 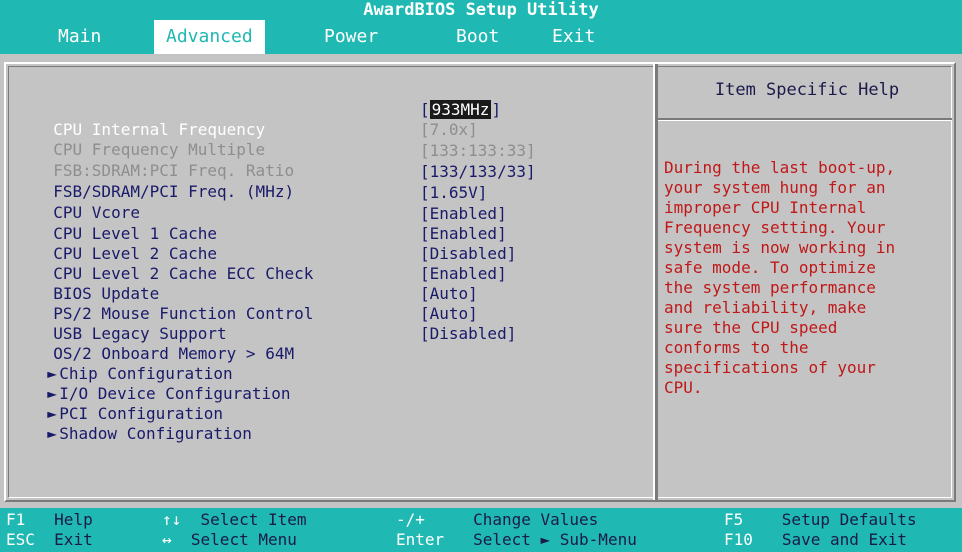 What do you see at coordinates (52, 433) in the screenshot?
I see `submenu-arrow-icon: ►` at bounding box center [52, 433].